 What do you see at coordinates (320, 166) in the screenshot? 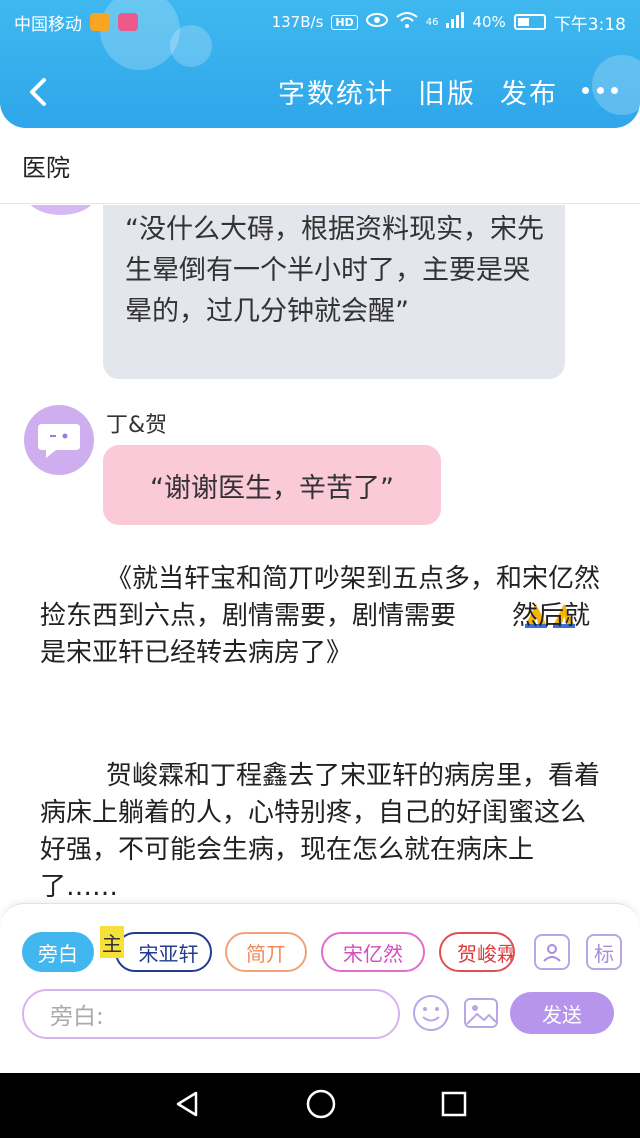
I see `chapter-title: 医院` at bounding box center [320, 166].